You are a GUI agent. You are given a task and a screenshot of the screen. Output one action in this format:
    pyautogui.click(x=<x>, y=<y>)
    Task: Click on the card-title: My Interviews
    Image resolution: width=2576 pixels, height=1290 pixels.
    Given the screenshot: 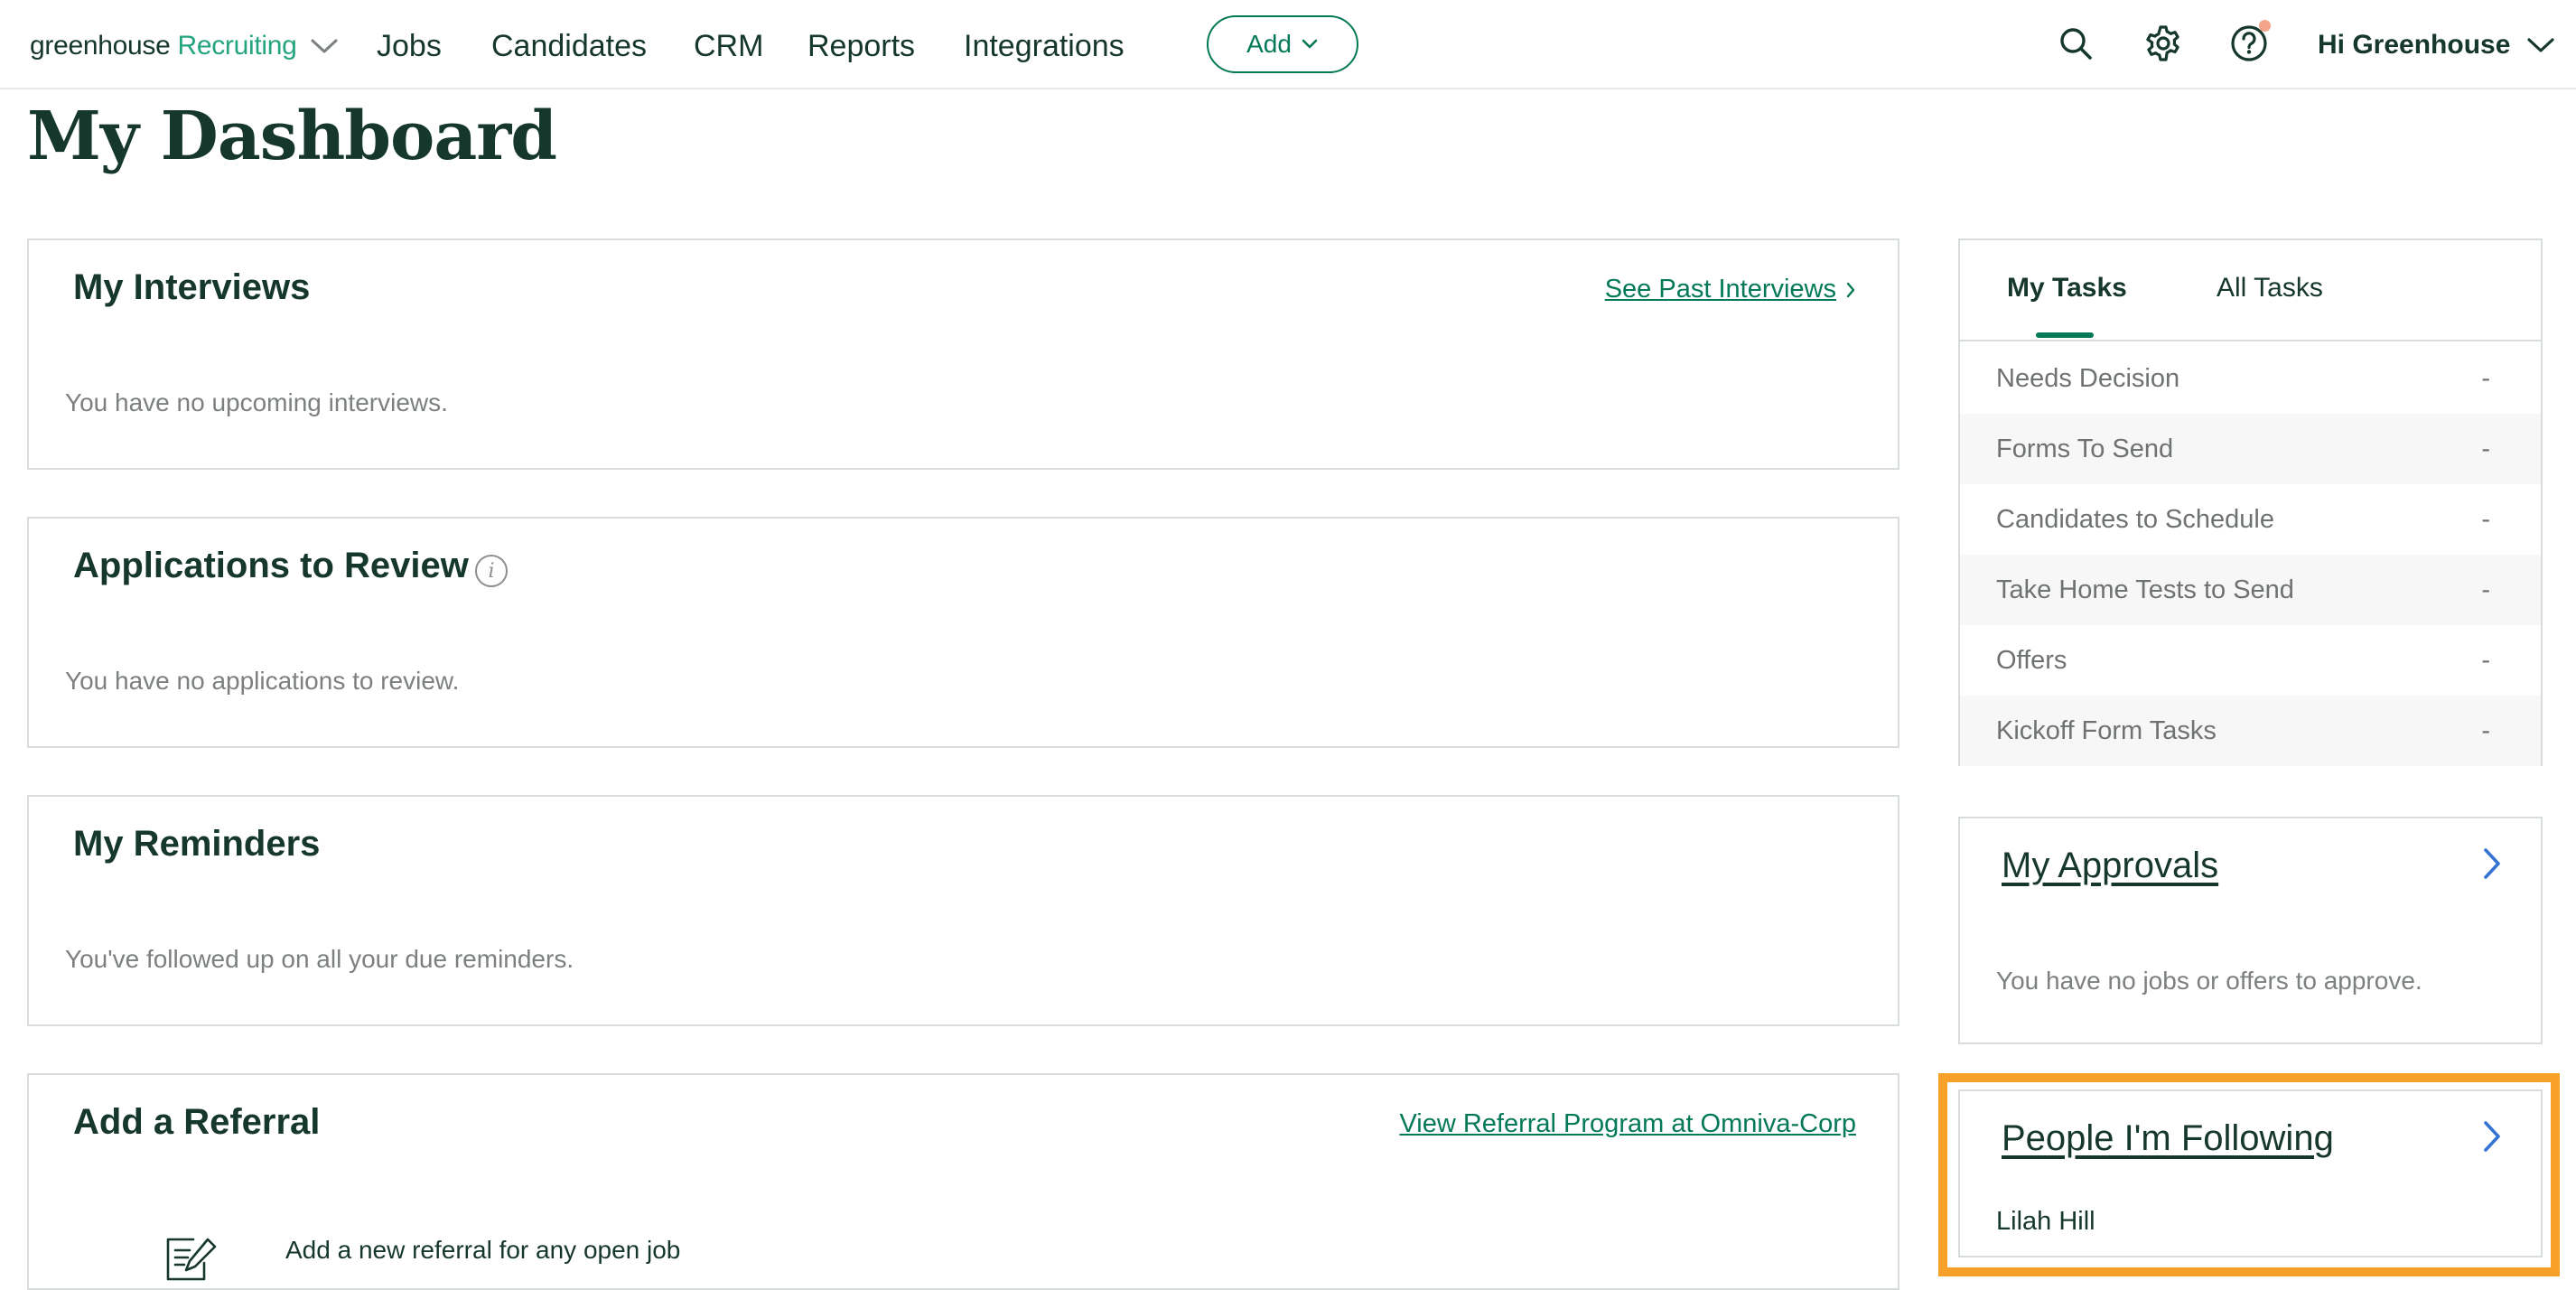 What is the action you would take?
    pyautogui.click(x=192, y=287)
    